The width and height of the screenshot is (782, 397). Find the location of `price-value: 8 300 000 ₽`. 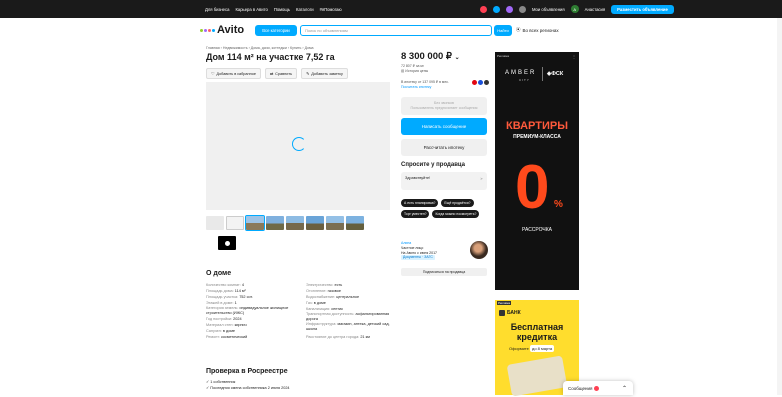

price-value: 8 300 000 ₽ is located at coordinates (426, 56).